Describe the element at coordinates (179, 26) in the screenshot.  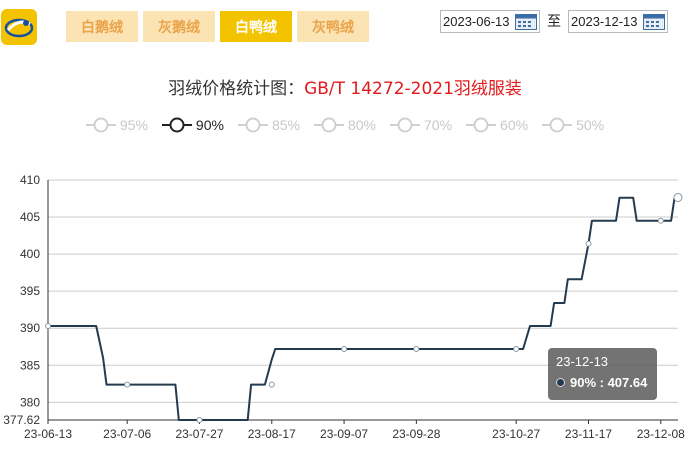
I see `tab-grey-goose: 灰鹅绒` at that location.